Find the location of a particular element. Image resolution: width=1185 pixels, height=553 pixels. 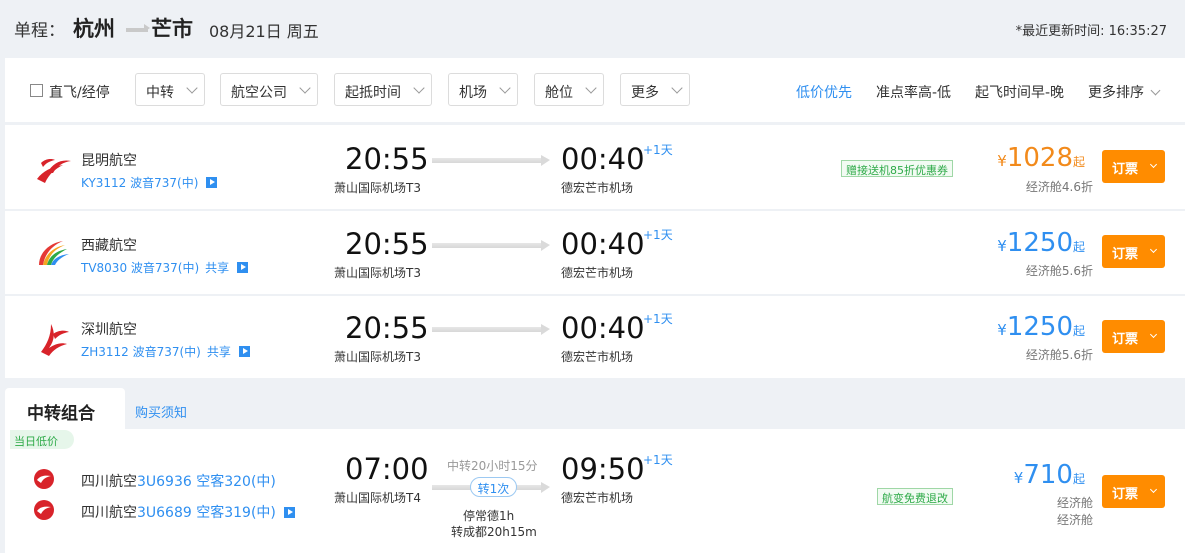

codeshare-tag: 共享 is located at coordinates (218, 352).